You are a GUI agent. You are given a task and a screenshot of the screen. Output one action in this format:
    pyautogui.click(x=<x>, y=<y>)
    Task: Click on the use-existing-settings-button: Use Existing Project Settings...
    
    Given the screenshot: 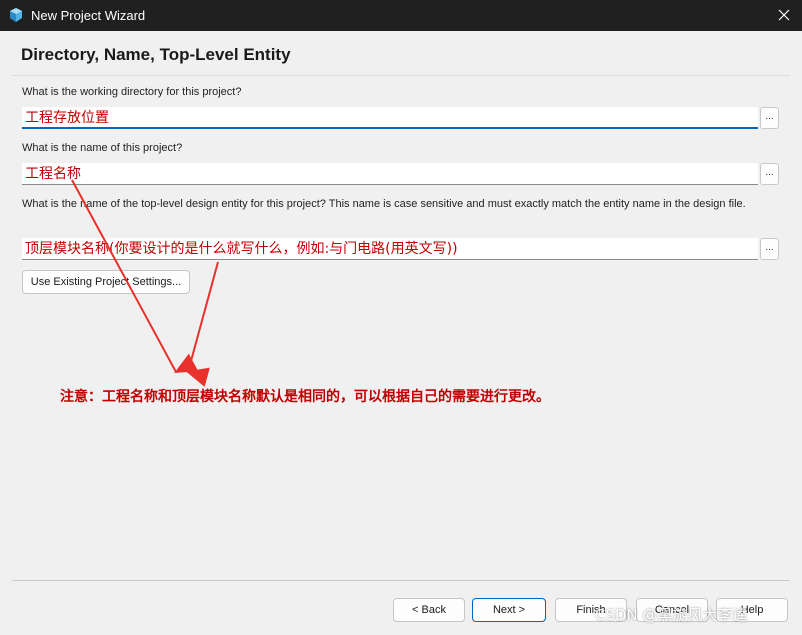 What is the action you would take?
    pyautogui.click(x=106, y=282)
    